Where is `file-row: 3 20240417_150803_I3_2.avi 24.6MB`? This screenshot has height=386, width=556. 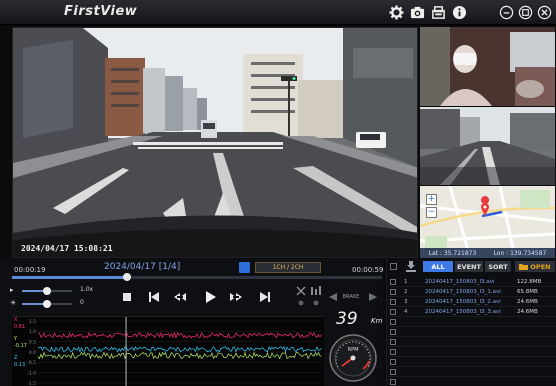 file-row: 3 20240417_150803_I3_2.avi 24.6MB is located at coordinates (471, 302).